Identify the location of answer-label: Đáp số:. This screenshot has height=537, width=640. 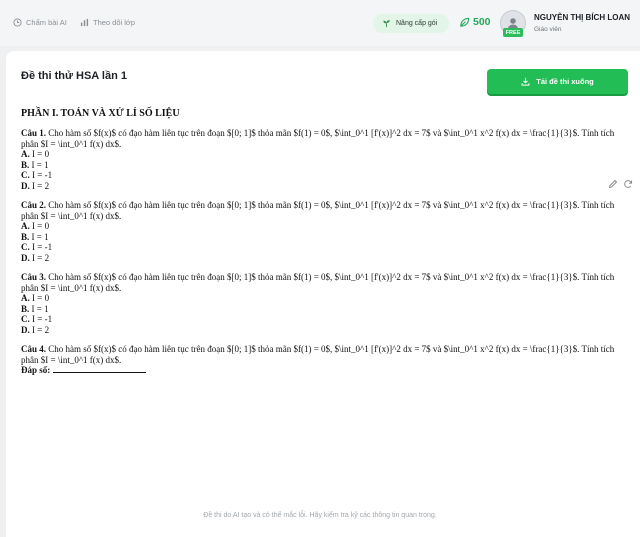
(36, 370).